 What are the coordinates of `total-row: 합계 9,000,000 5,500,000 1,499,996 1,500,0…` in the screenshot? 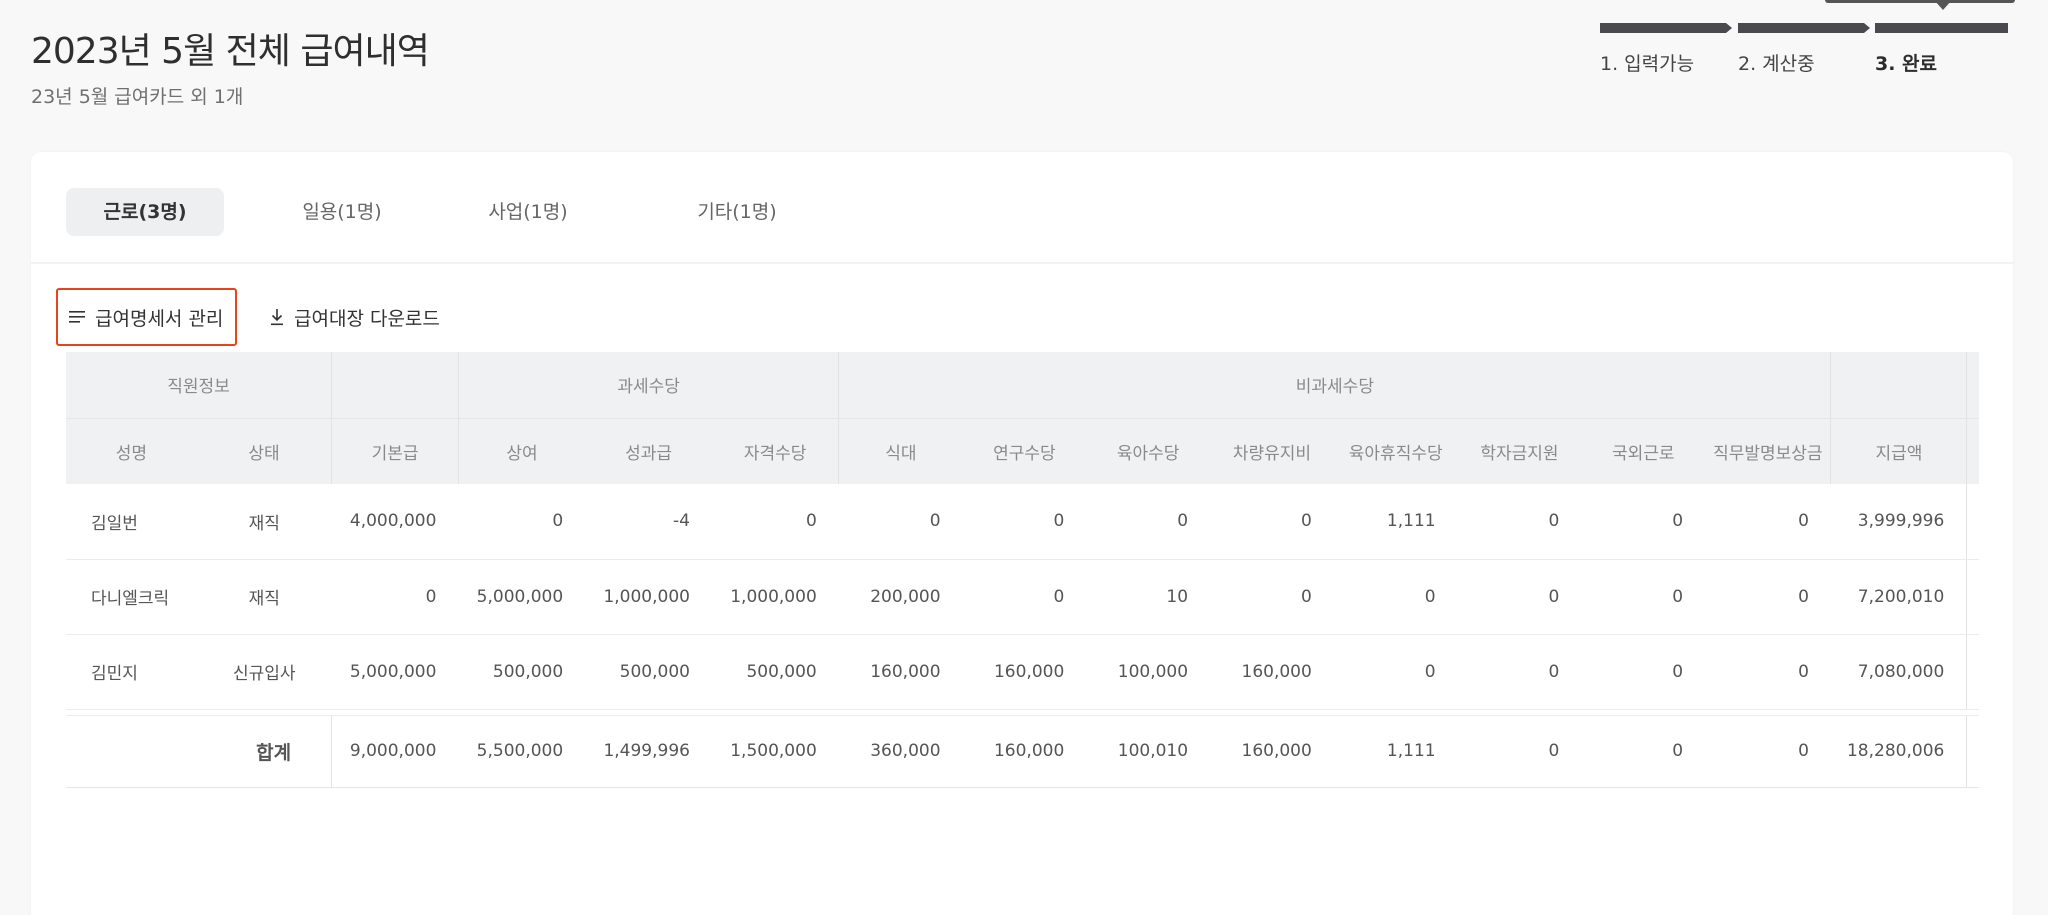 It's located at (1022, 751).